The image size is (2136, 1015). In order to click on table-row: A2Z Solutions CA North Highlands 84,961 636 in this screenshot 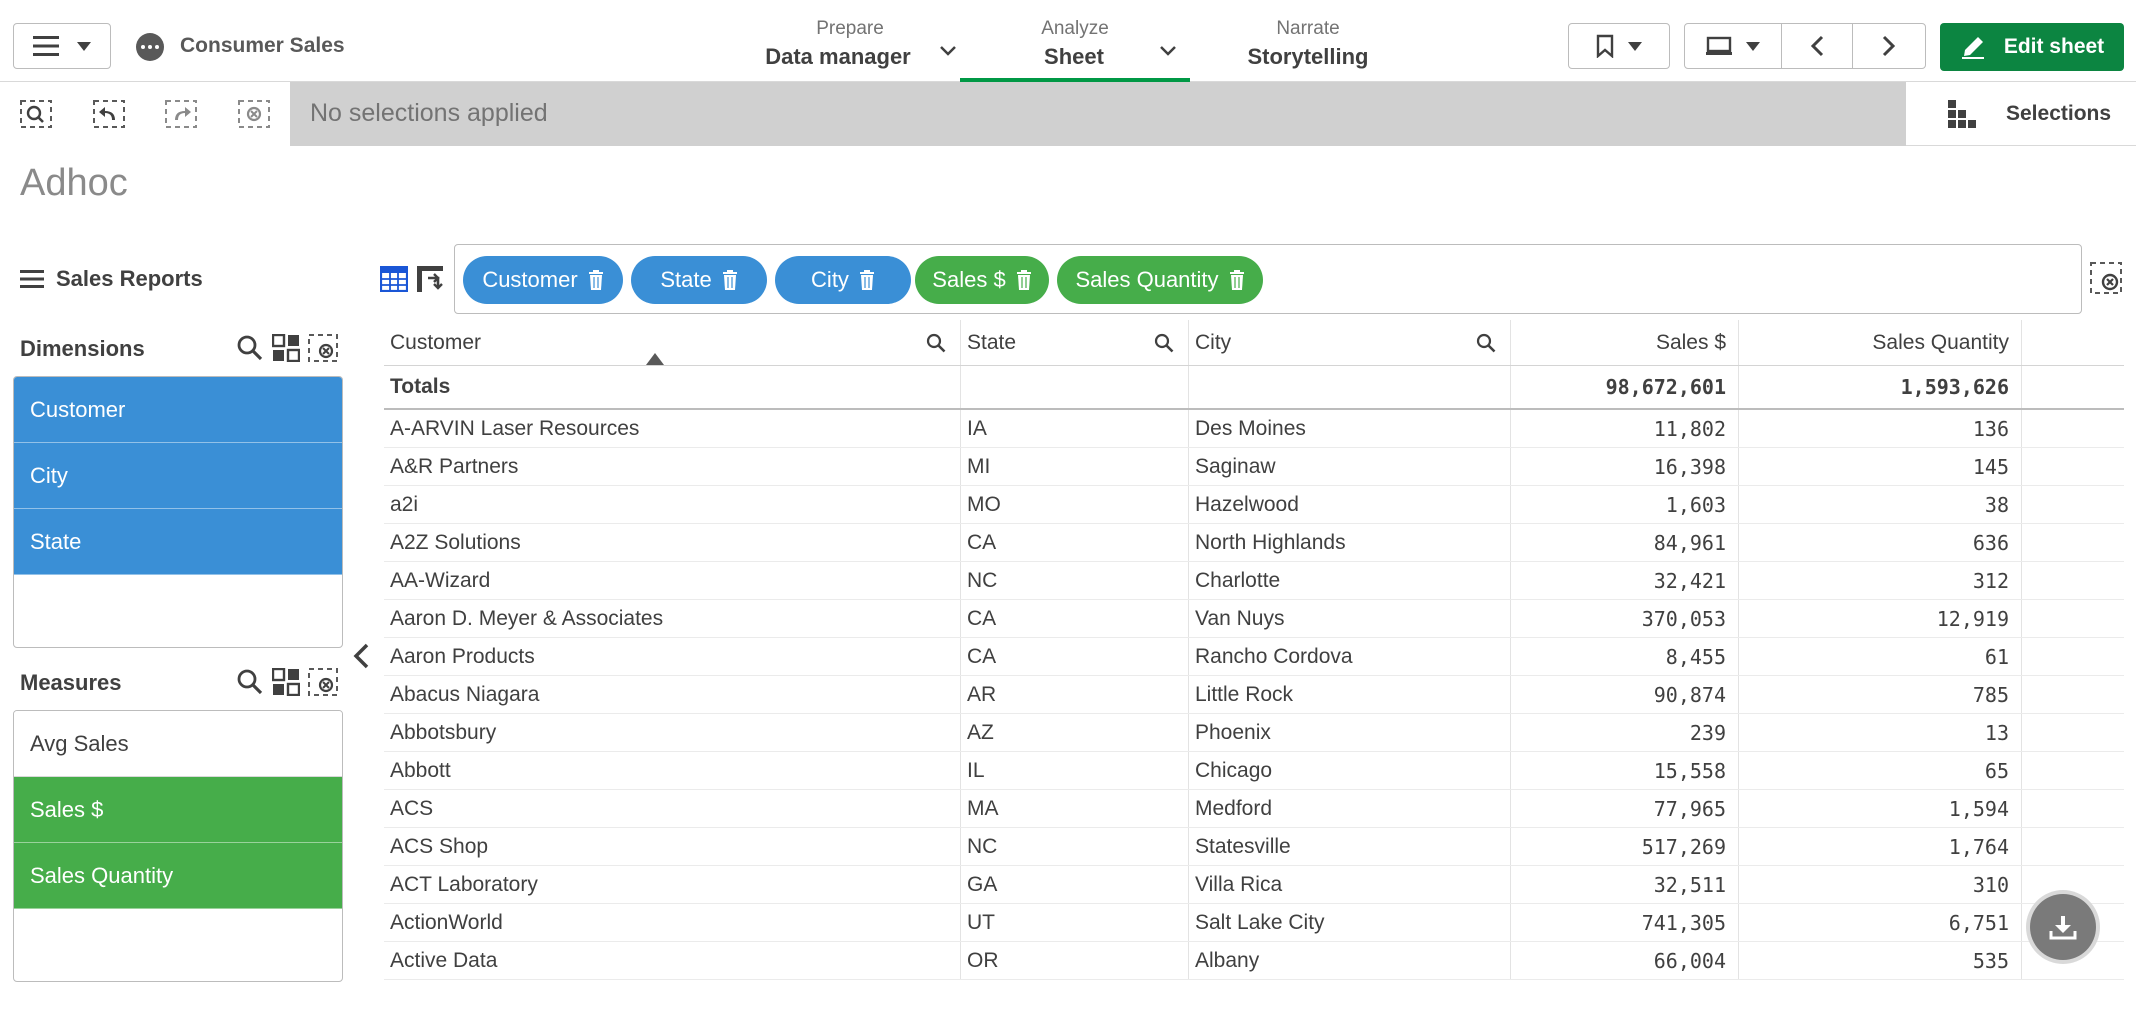, I will do `click(1254, 543)`.